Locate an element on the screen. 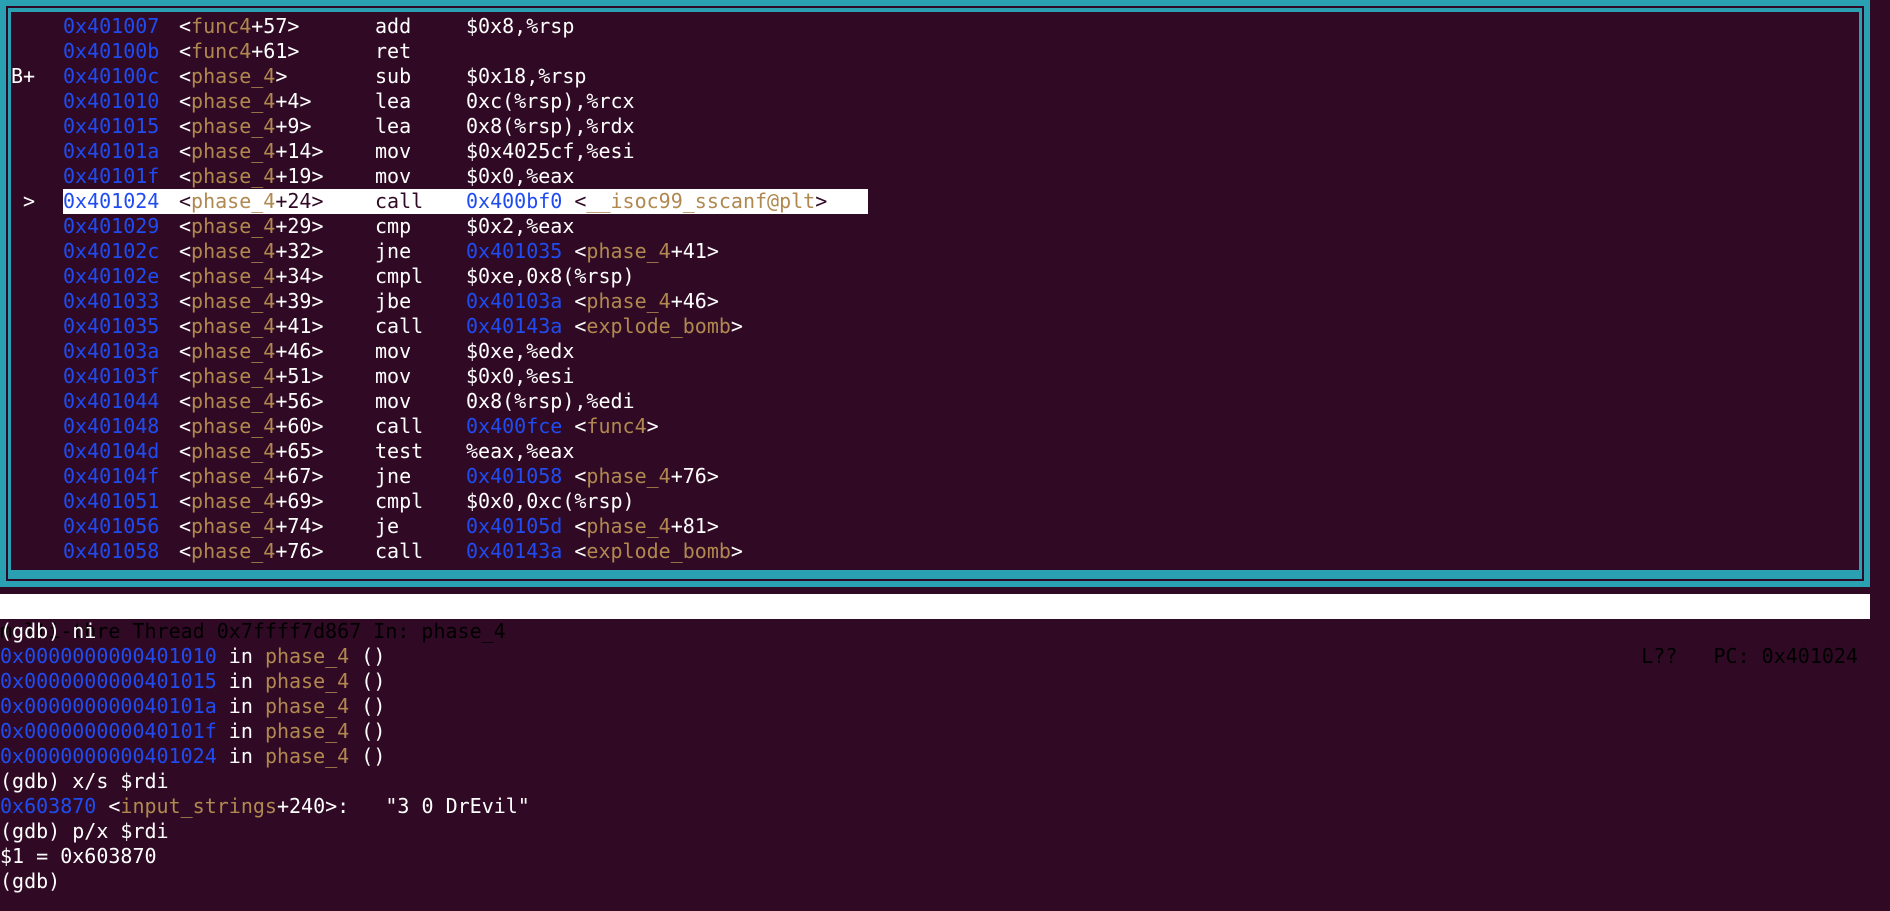  asm-operands: 0x40143a <explode_bomb> is located at coordinates (604, 326).